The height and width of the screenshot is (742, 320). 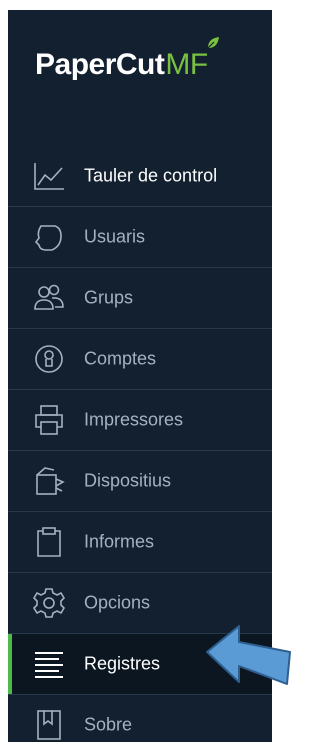 What do you see at coordinates (213, 43) in the screenshot?
I see `leaf-icon` at bounding box center [213, 43].